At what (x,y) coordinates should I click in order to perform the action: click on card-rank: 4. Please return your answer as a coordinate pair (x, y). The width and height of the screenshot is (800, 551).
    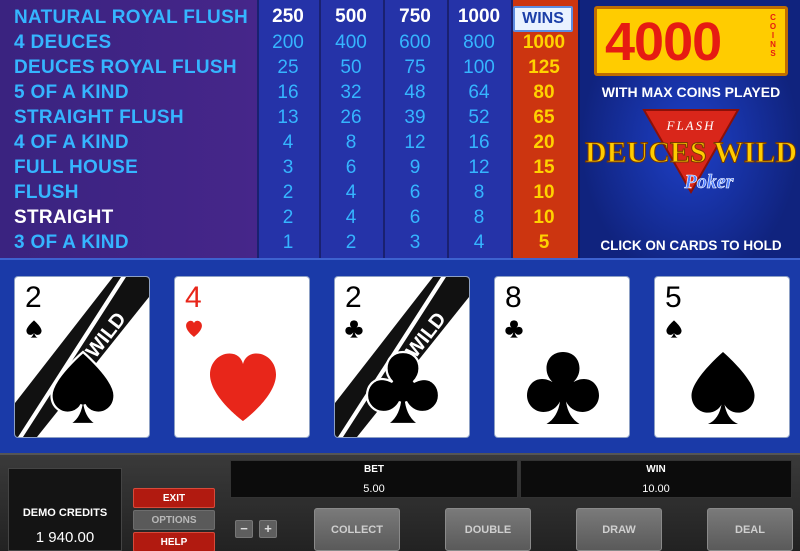
    Looking at the image, I should click on (193, 297).